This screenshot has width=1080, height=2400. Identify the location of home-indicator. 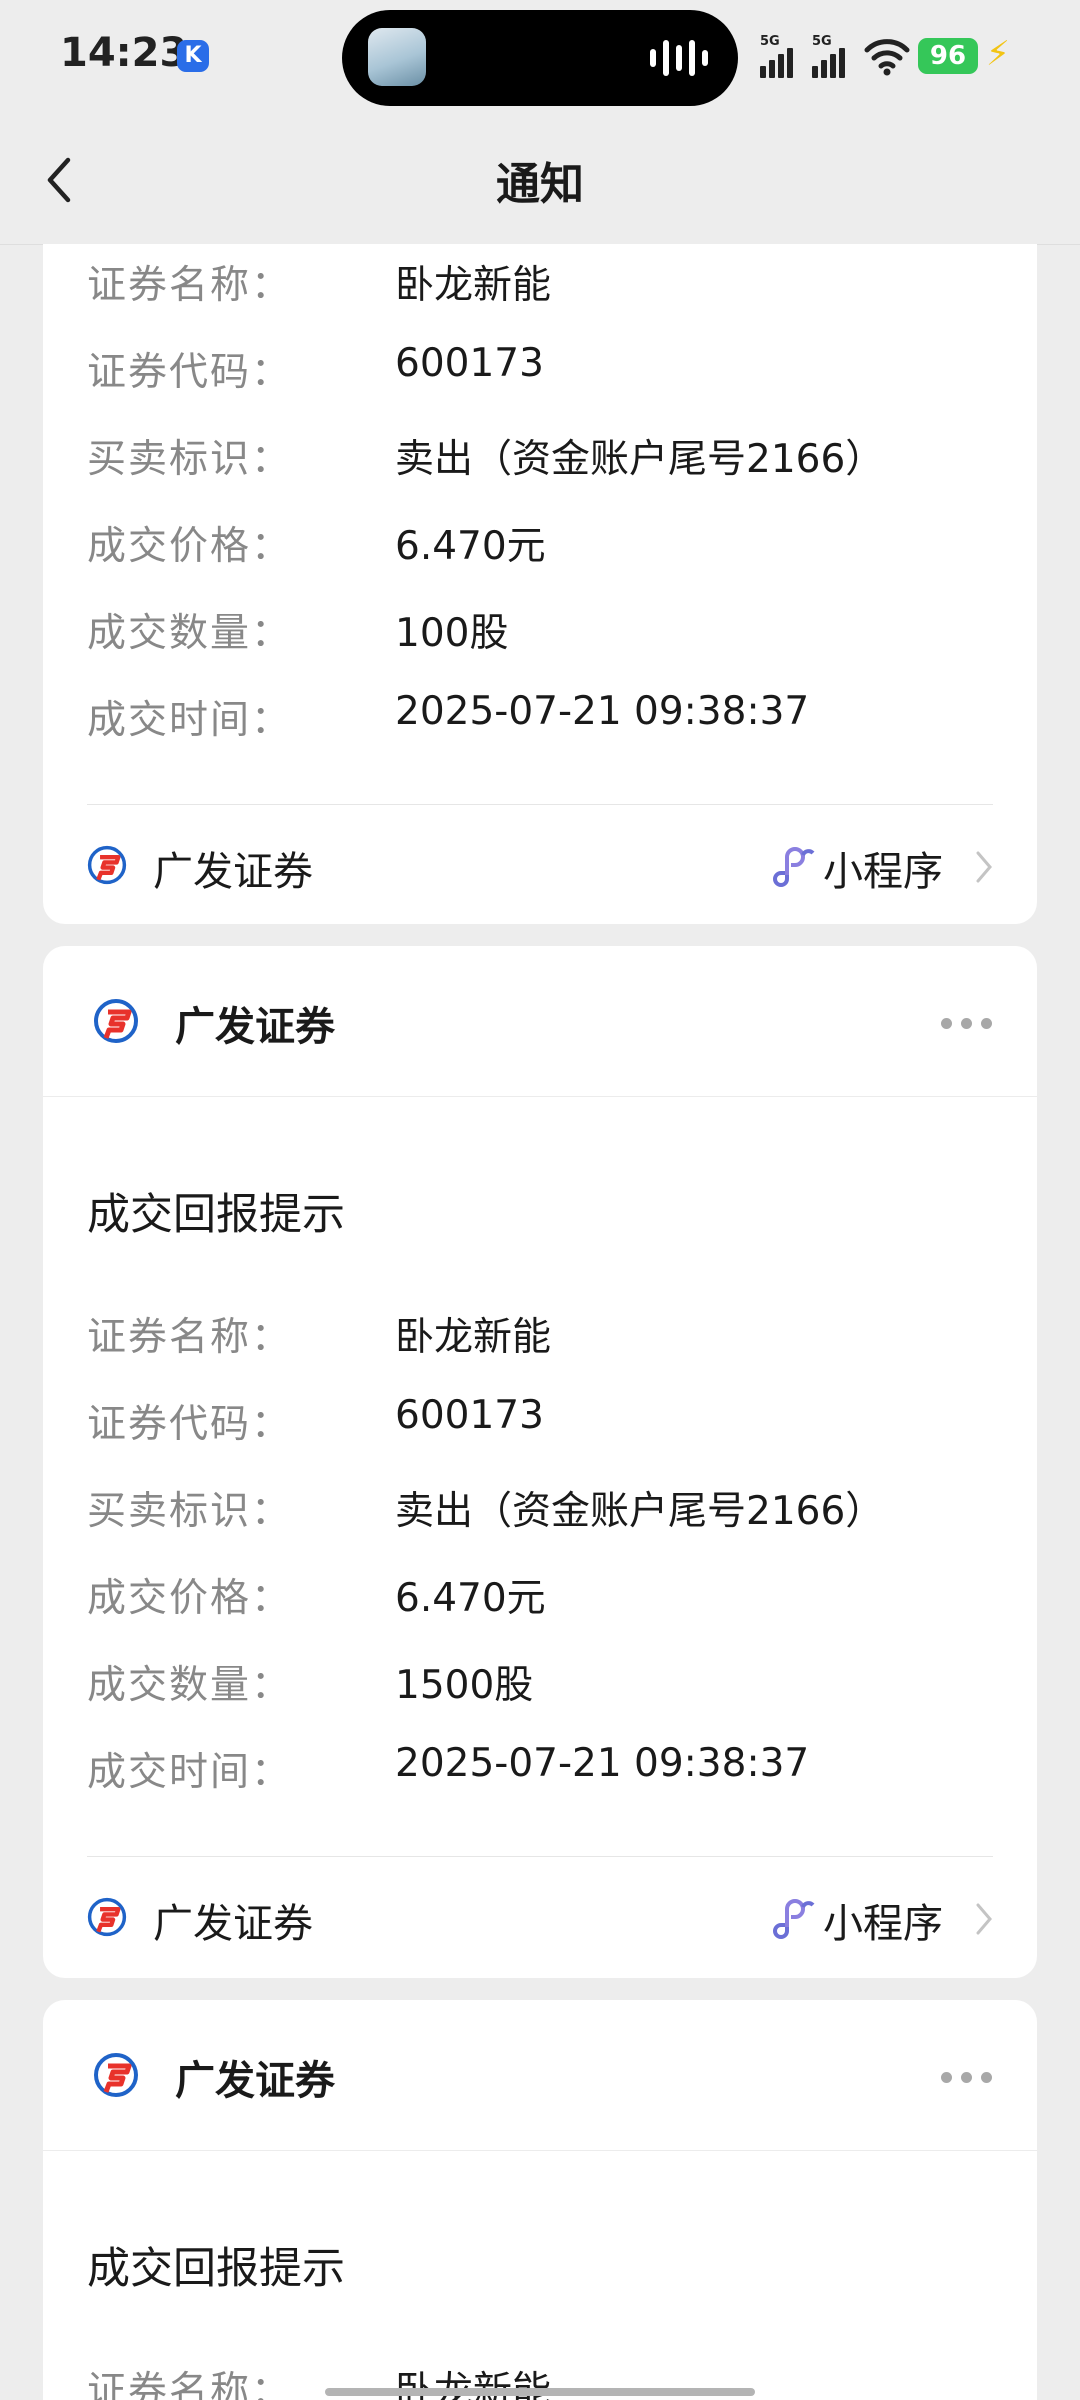
(540, 2392).